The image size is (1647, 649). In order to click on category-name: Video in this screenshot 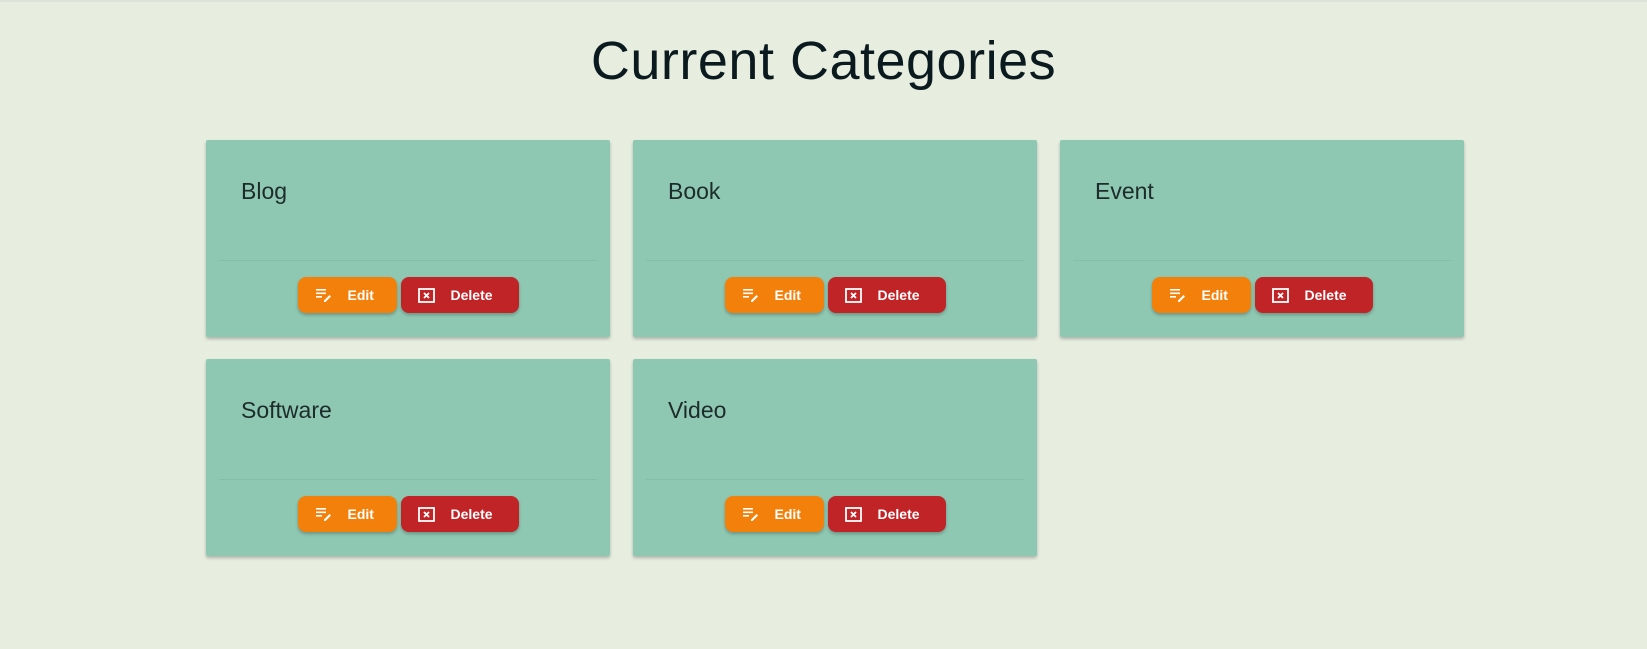, I will do `click(697, 410)`.